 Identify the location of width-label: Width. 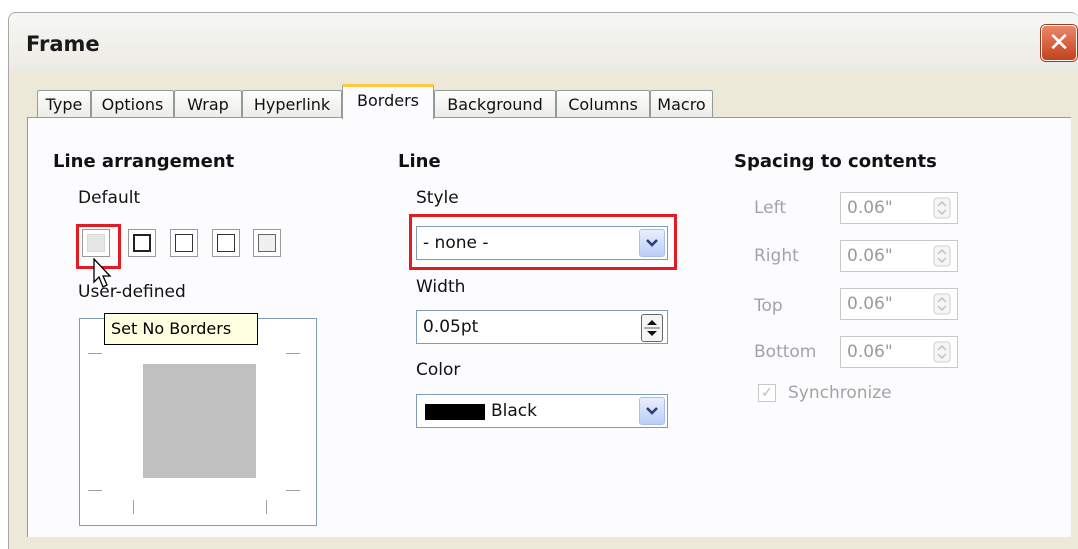
(441, 287).